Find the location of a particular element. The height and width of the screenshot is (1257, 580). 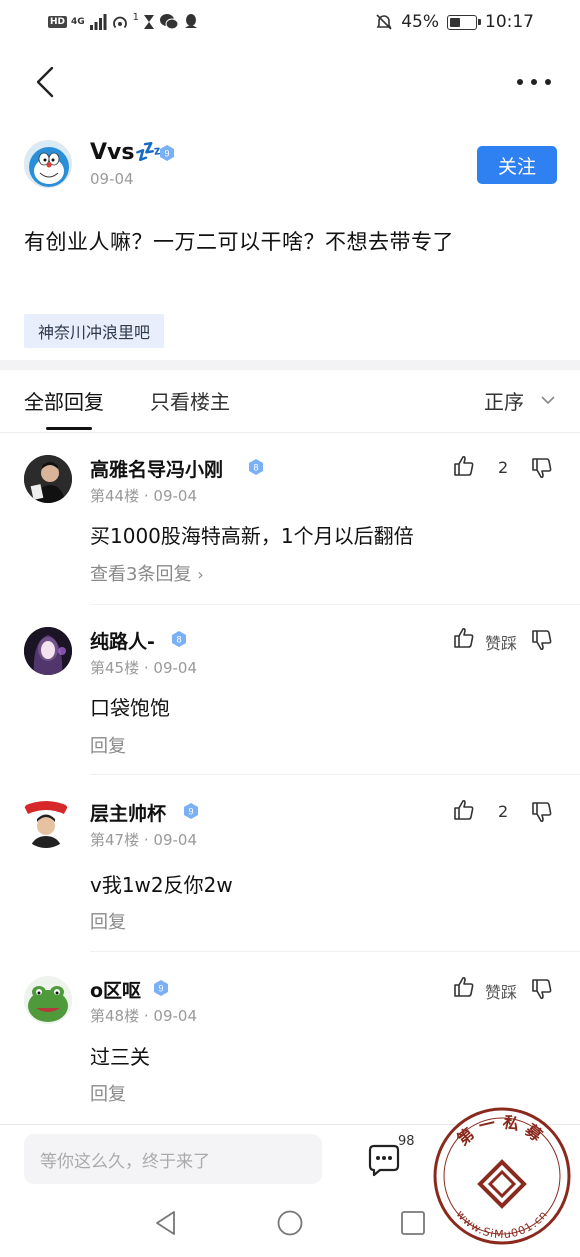

forum-tag: 神奈川冲浪里吧 is located at coordinates (94, 331).